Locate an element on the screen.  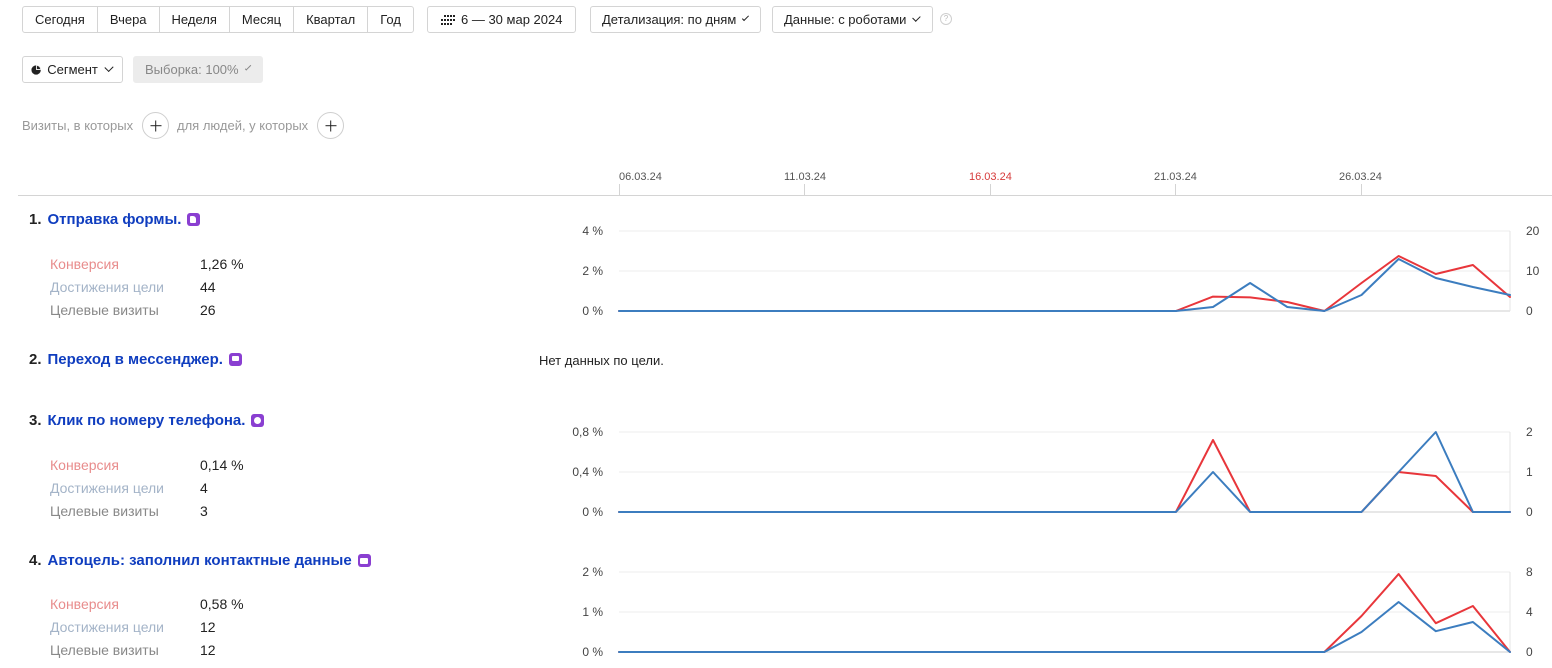
series-line-conversion is located at coordinates (1064, 613).